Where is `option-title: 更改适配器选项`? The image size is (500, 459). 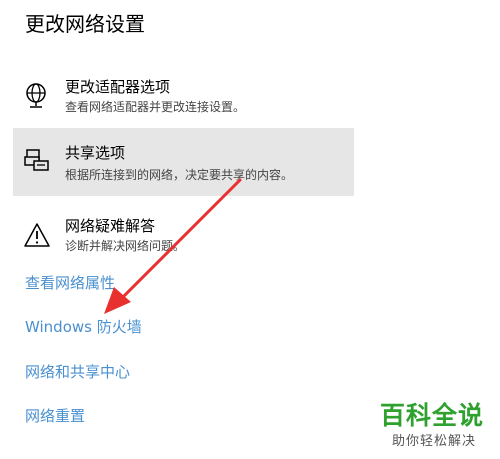
option-title: 更改适配器选项 is located at coordinates (118, 87).